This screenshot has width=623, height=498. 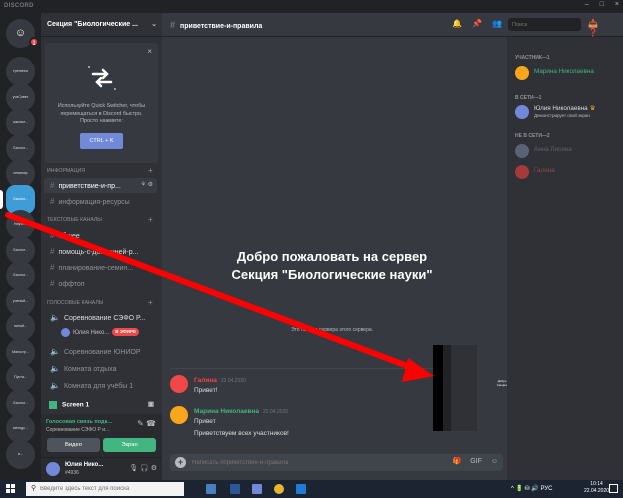 What do you see at coordinates (105, 489) in the screenshot?
I see `taskbar-search-input` at bounding box center [105, 489].